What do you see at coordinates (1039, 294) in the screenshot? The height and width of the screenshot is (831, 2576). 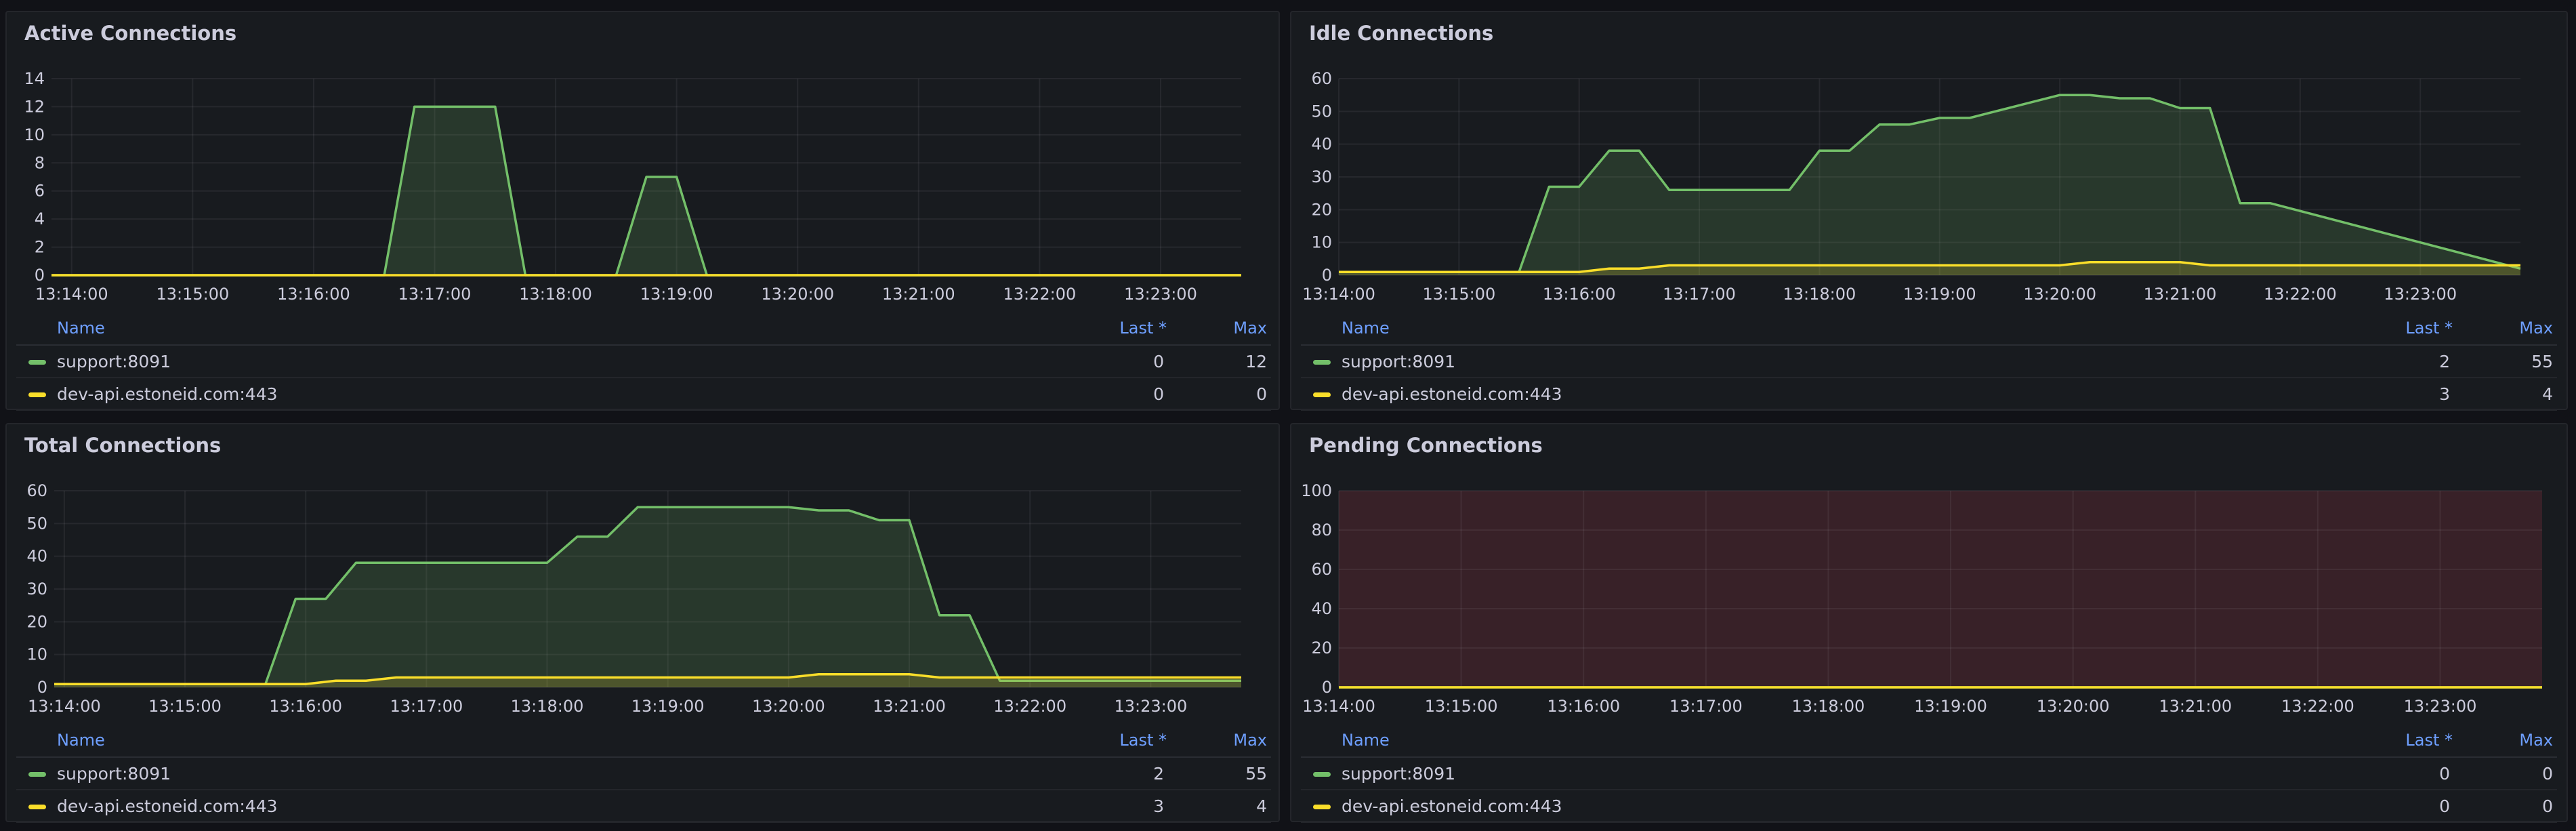 I see `x-tick-label: 13:22:00` at bounding box center [1039, 294].